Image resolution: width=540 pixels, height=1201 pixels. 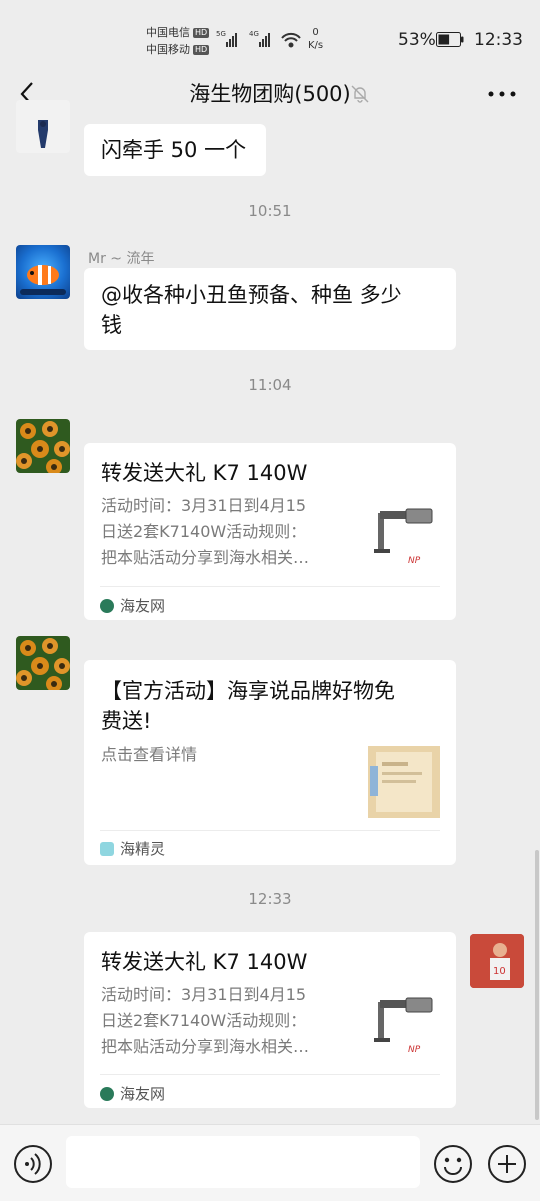 What do you see at coordinates (258, 39) in the screenshot?
I see `signal-wifi-icons: 5G 4G` at bounding box center [258, 39].